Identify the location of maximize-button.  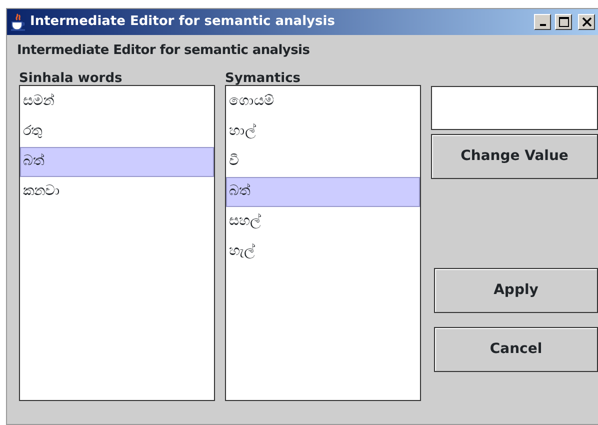
(563, 22).